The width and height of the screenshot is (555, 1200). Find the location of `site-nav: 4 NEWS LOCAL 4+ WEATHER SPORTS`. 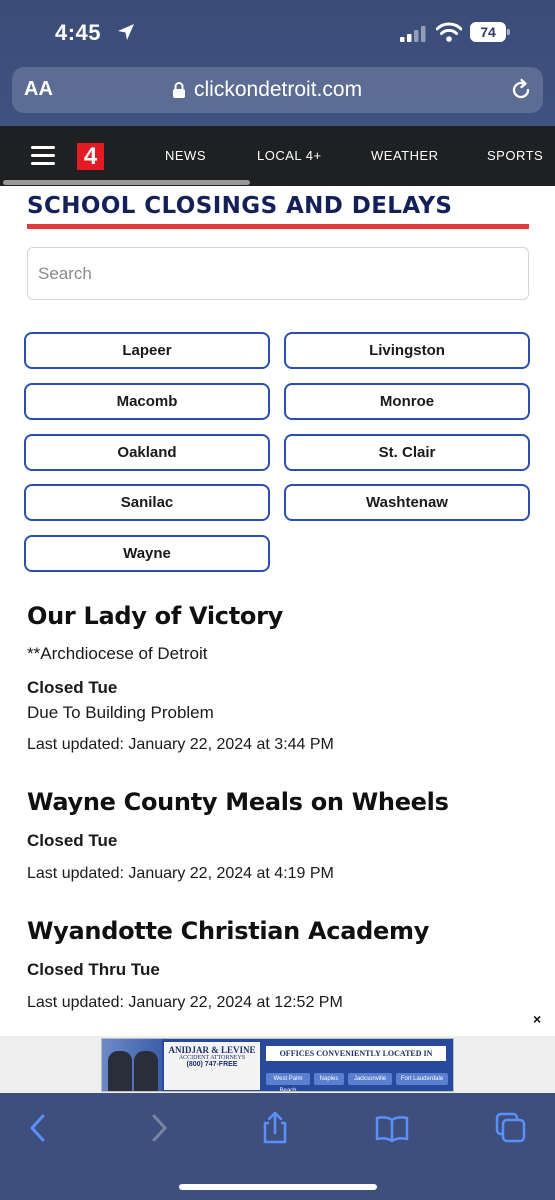

site-nav: 4 NEWS LOCAL 4+ WEATHER SPORTS is located at coordinates (277, 156).